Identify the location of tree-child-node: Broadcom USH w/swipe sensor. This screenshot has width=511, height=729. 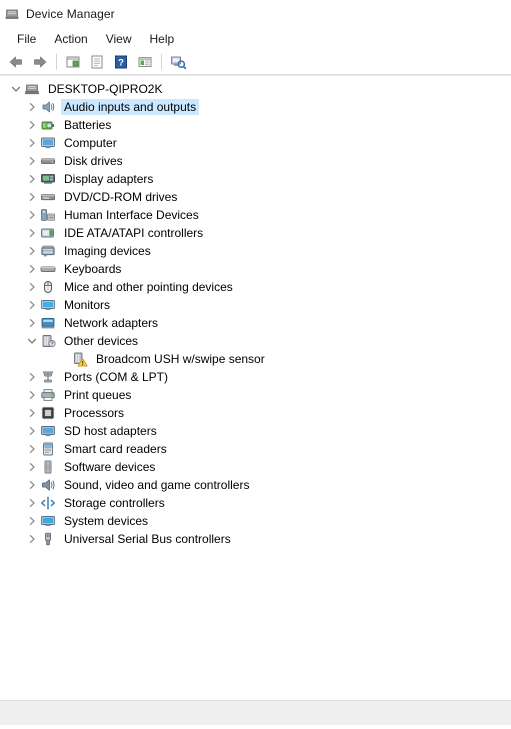
(255, 359).